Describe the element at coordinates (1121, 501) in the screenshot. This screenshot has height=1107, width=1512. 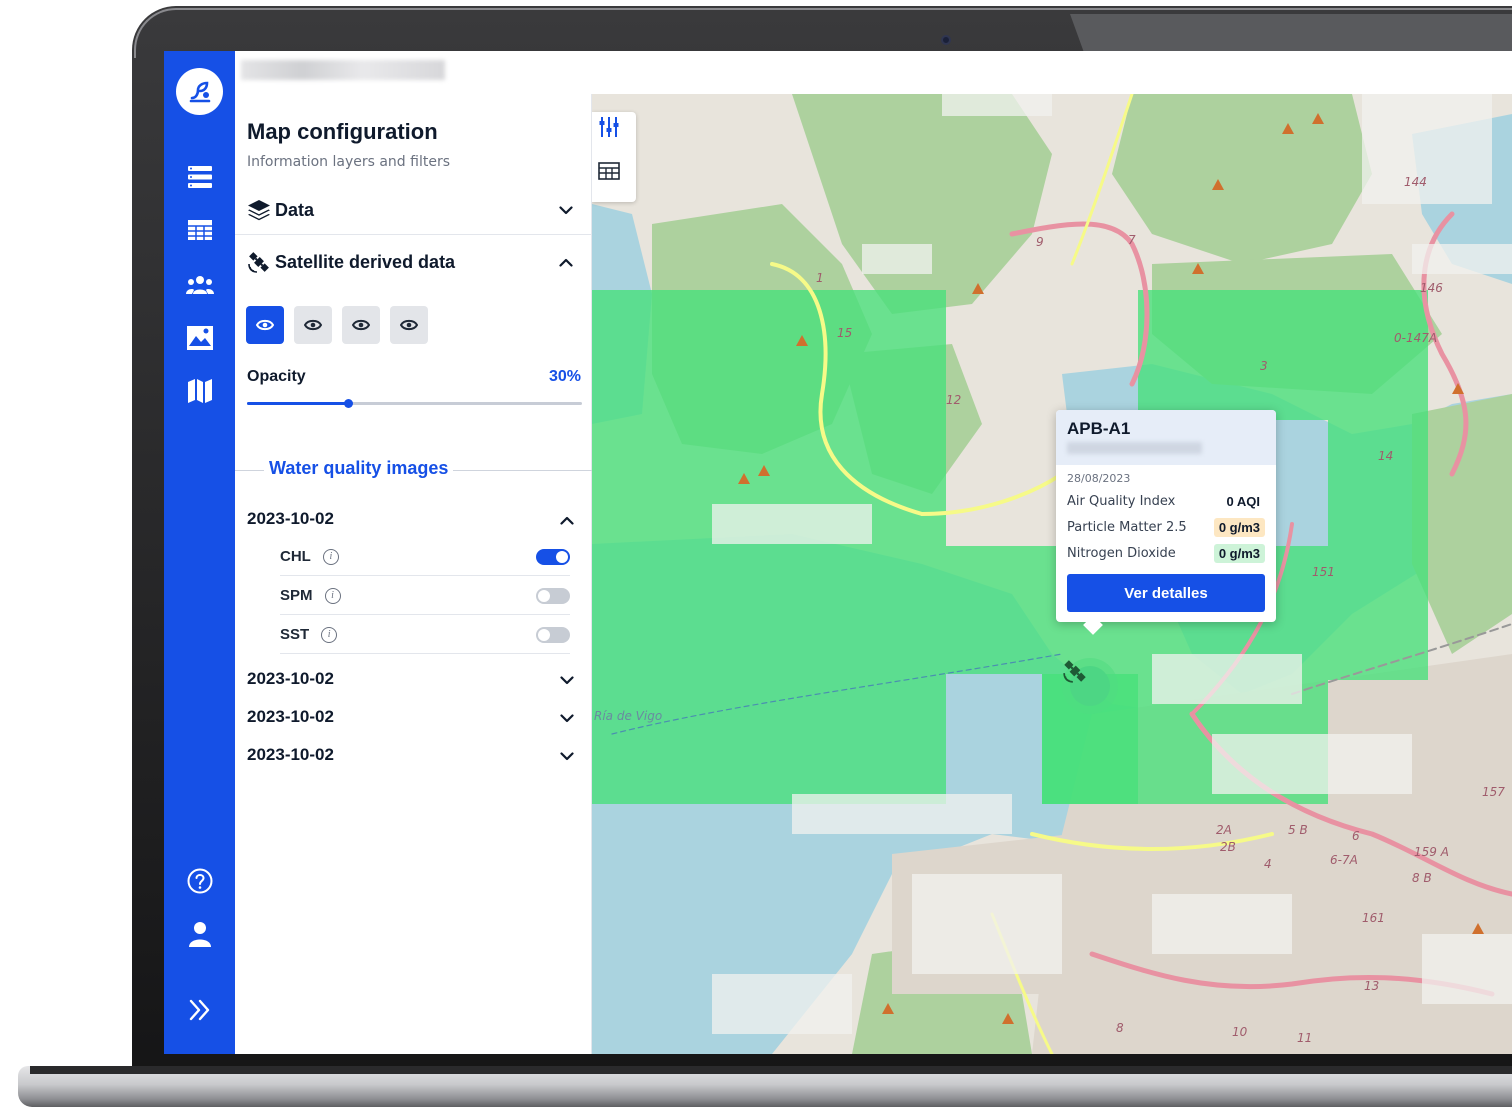
I see `metric-label: Air Quality Index` at that location.